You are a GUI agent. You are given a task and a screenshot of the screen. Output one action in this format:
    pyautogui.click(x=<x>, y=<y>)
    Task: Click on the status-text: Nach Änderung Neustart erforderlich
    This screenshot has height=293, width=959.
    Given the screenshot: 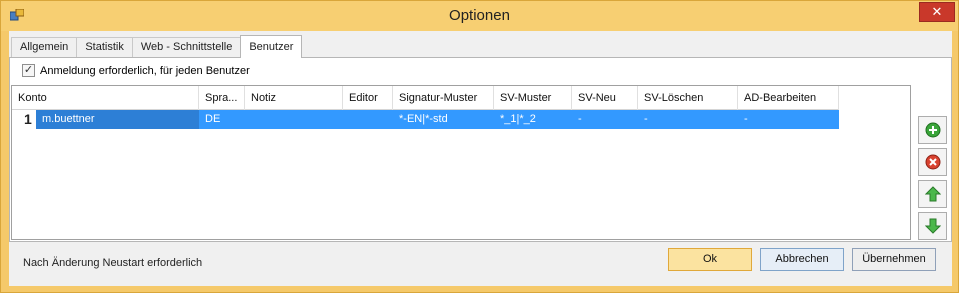 What is the action you would take?
    pyautogui.click(x=113, y=263)
    